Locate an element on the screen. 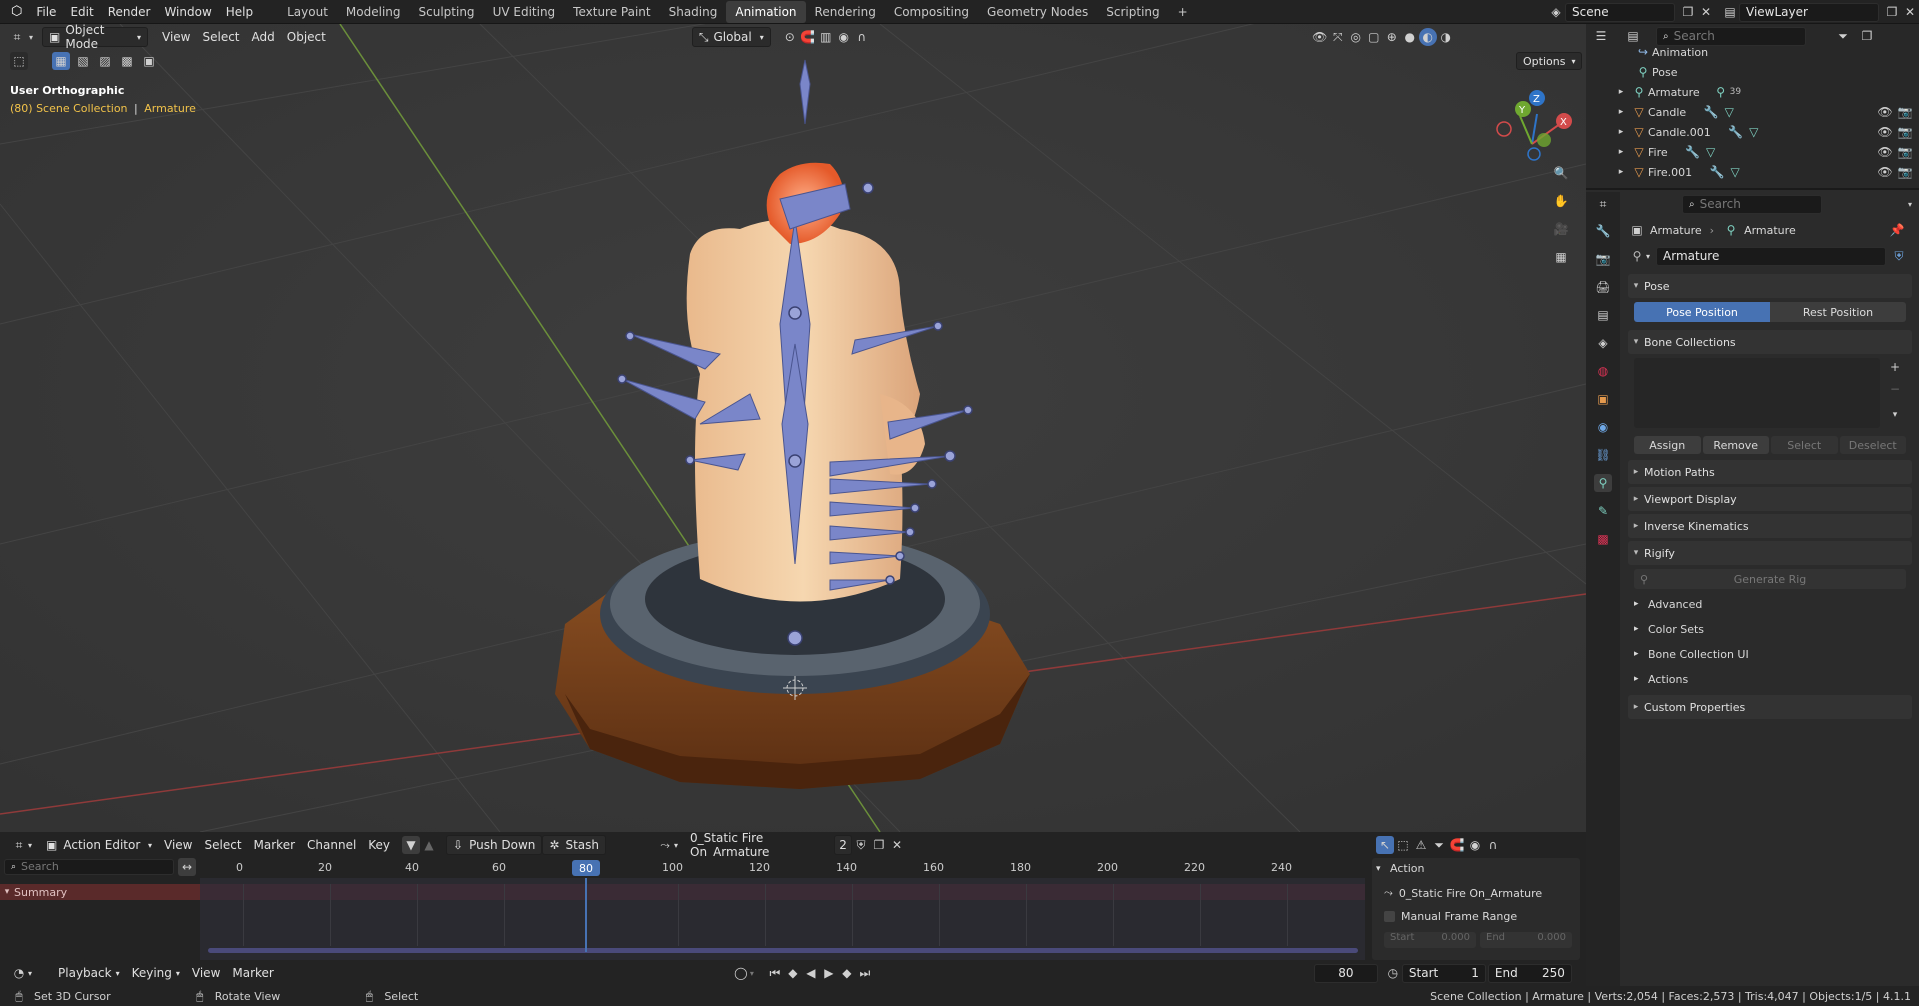 The width and height of the screenshot is (1919, 1006). filter-icon: ⏷ is located at coordinates (1439, 845).